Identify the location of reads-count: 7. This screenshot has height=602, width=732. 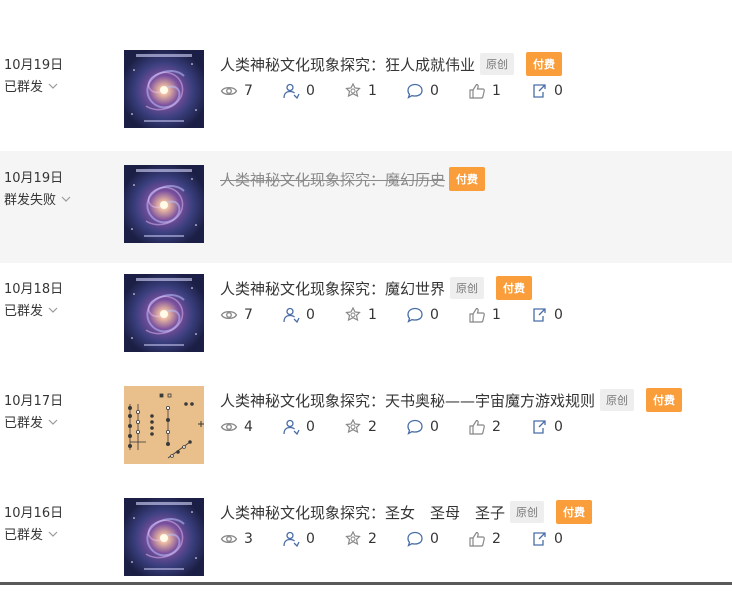
(248, 91).